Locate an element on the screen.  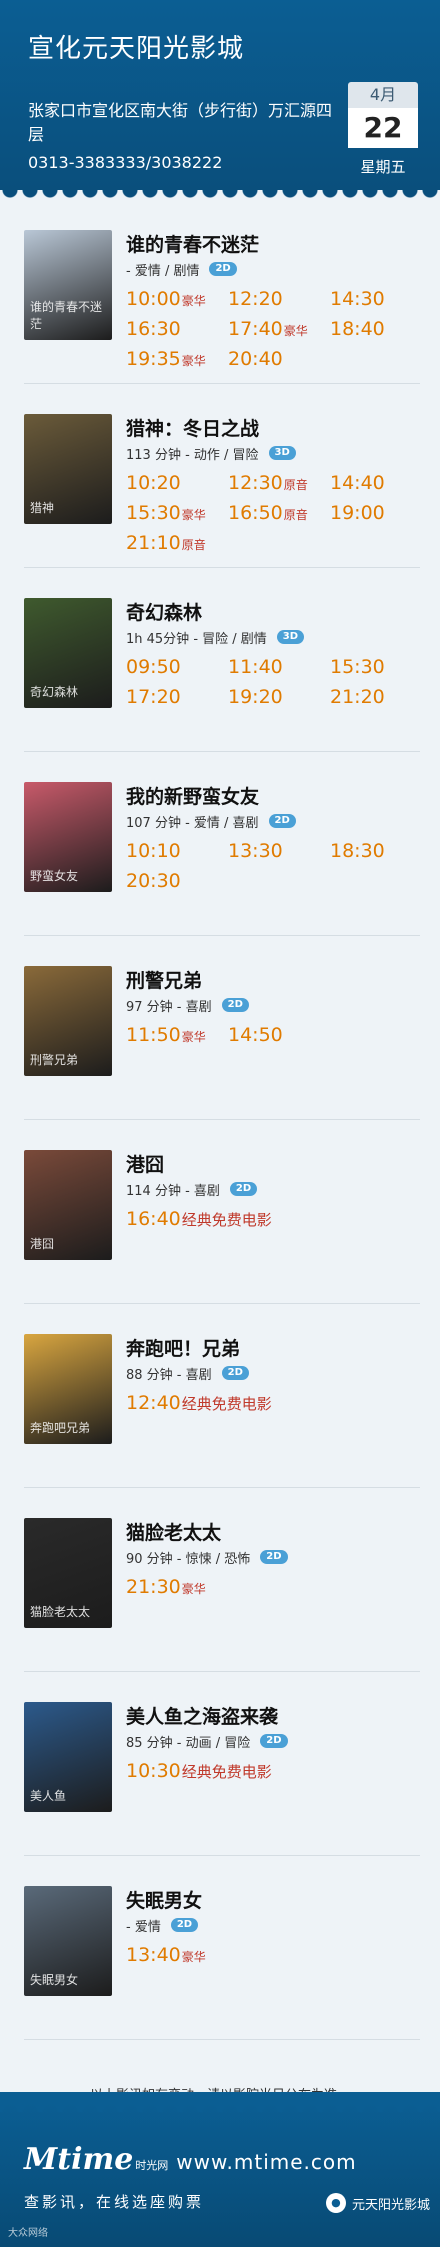
movie-title: 猎神：冬日之战 is located at coordinates (279, 428).